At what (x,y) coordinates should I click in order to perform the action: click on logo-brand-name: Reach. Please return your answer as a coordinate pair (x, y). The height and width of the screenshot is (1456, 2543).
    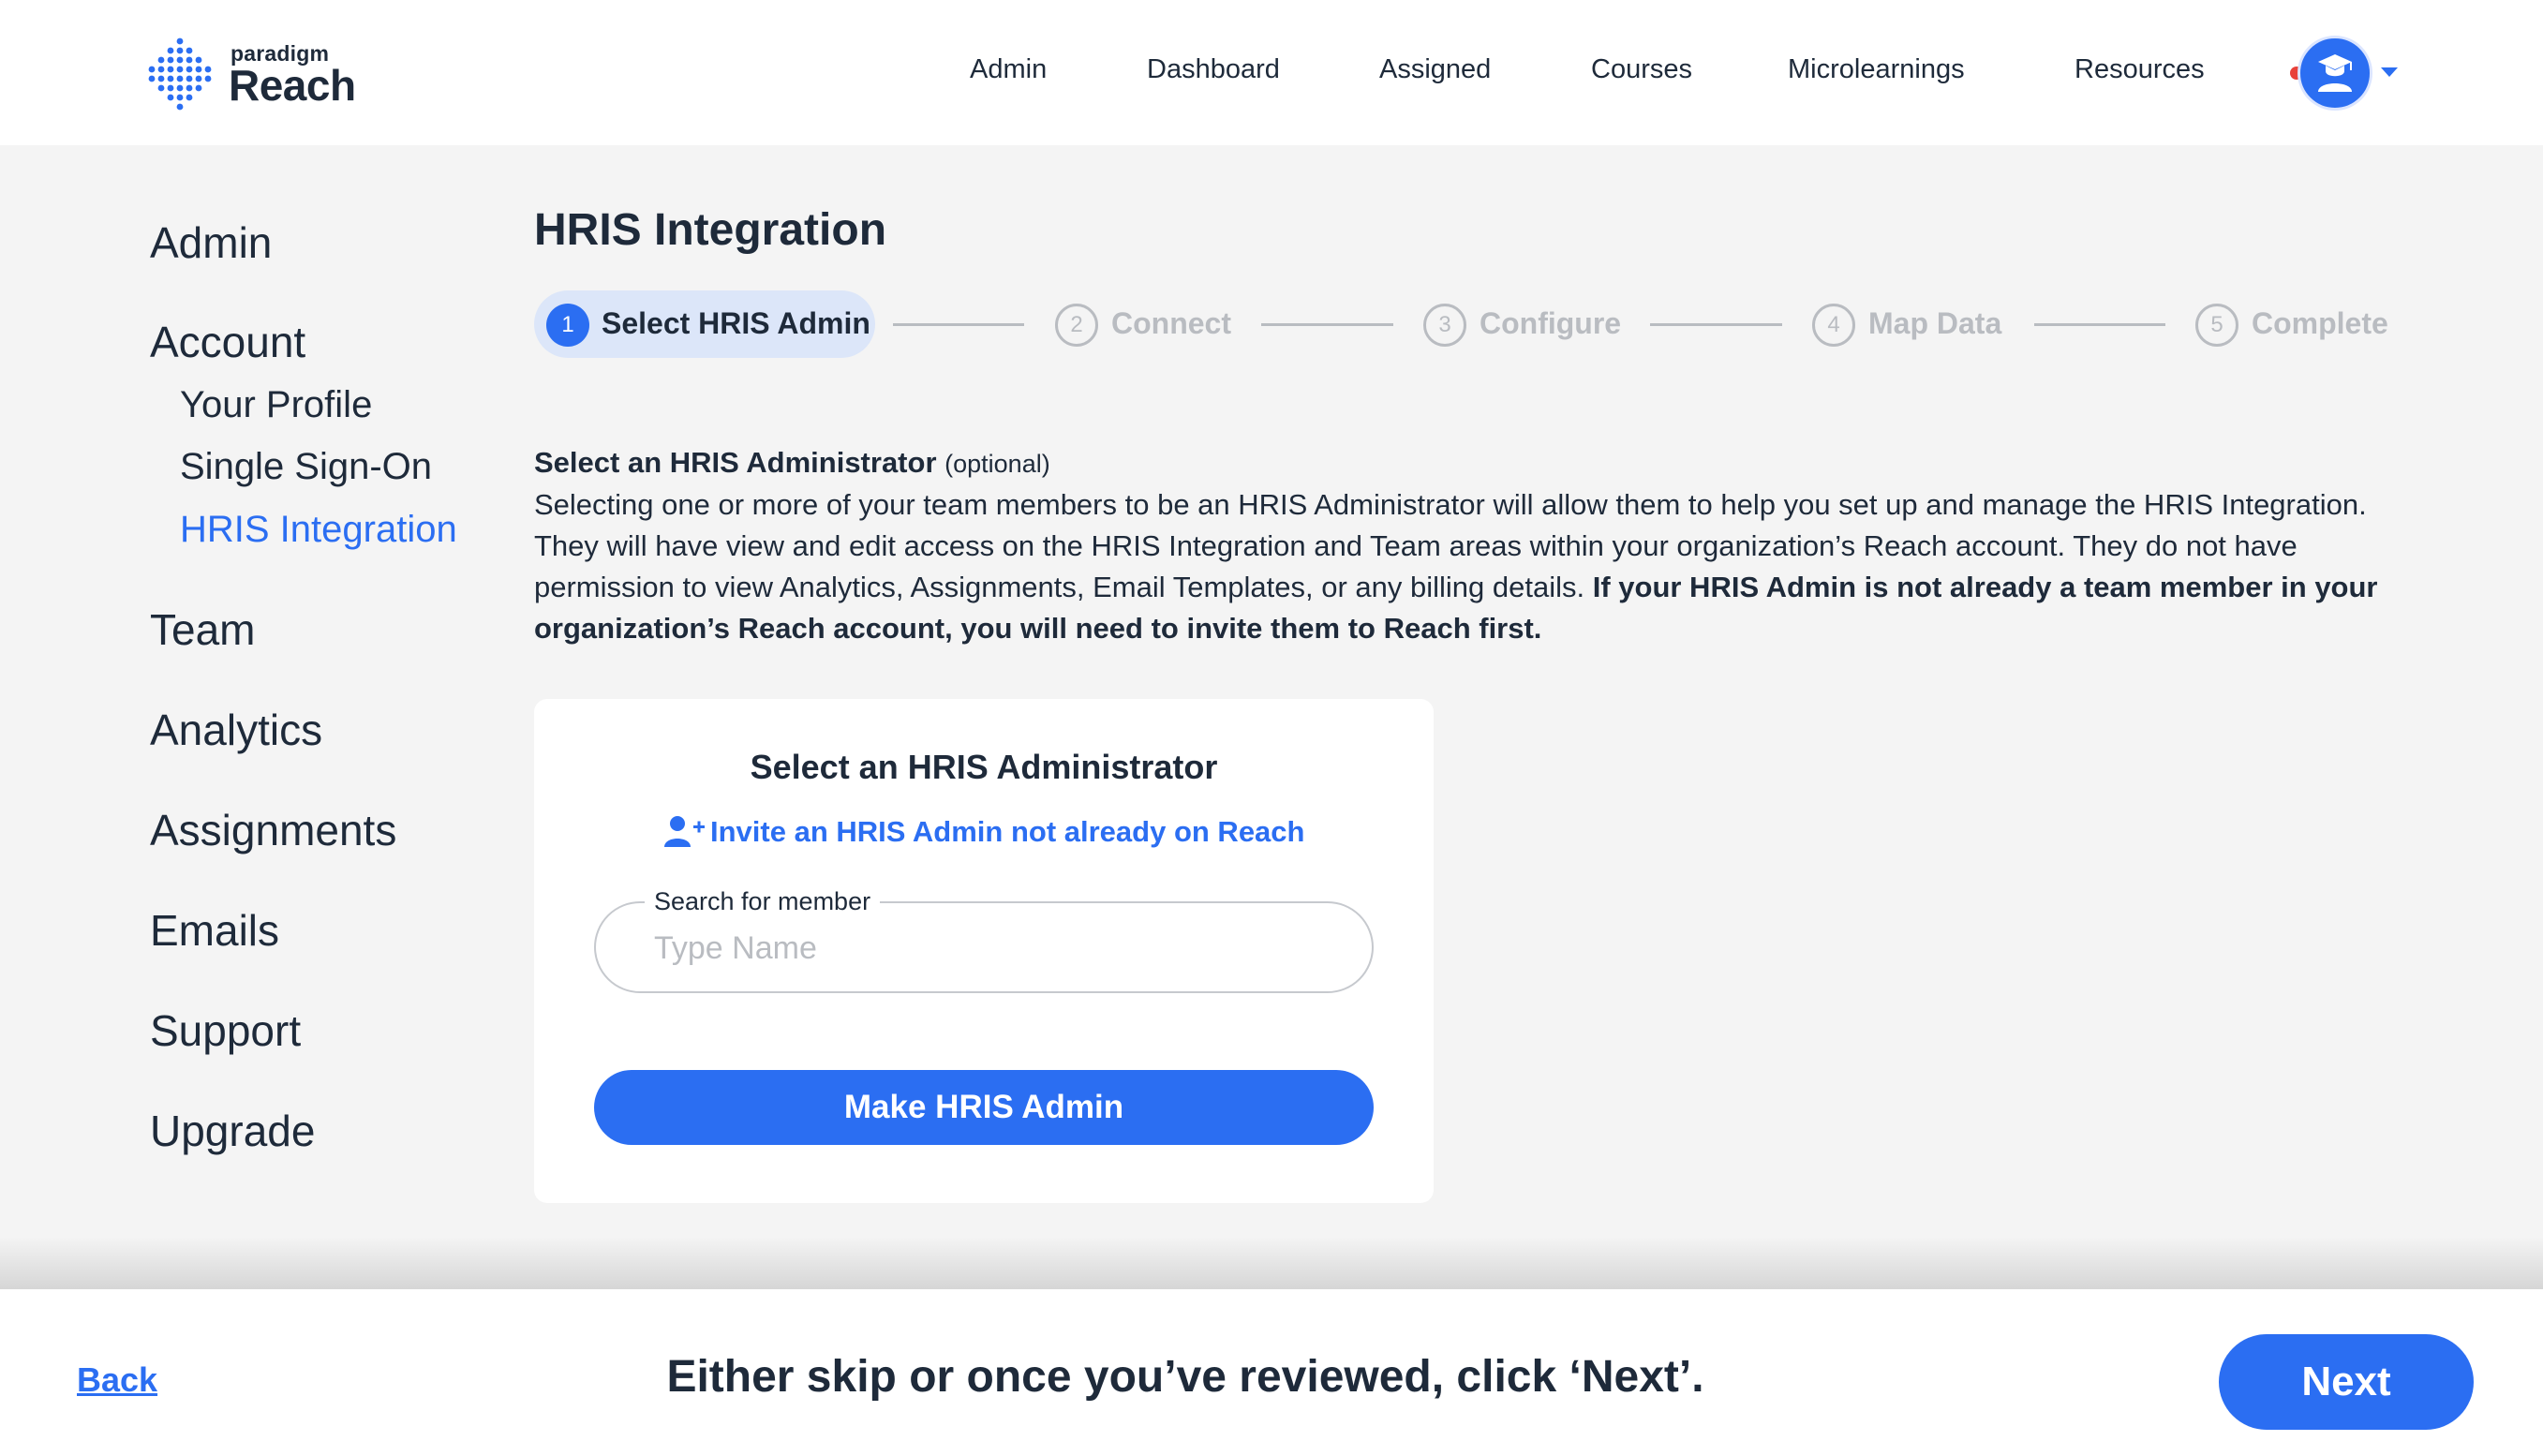
    Looking at the image, I should click on (292, 85).